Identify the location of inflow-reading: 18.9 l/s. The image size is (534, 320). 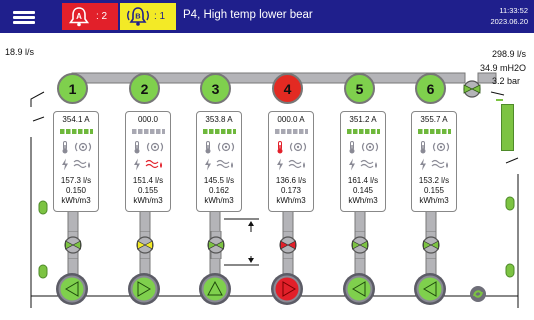
(20, 52).